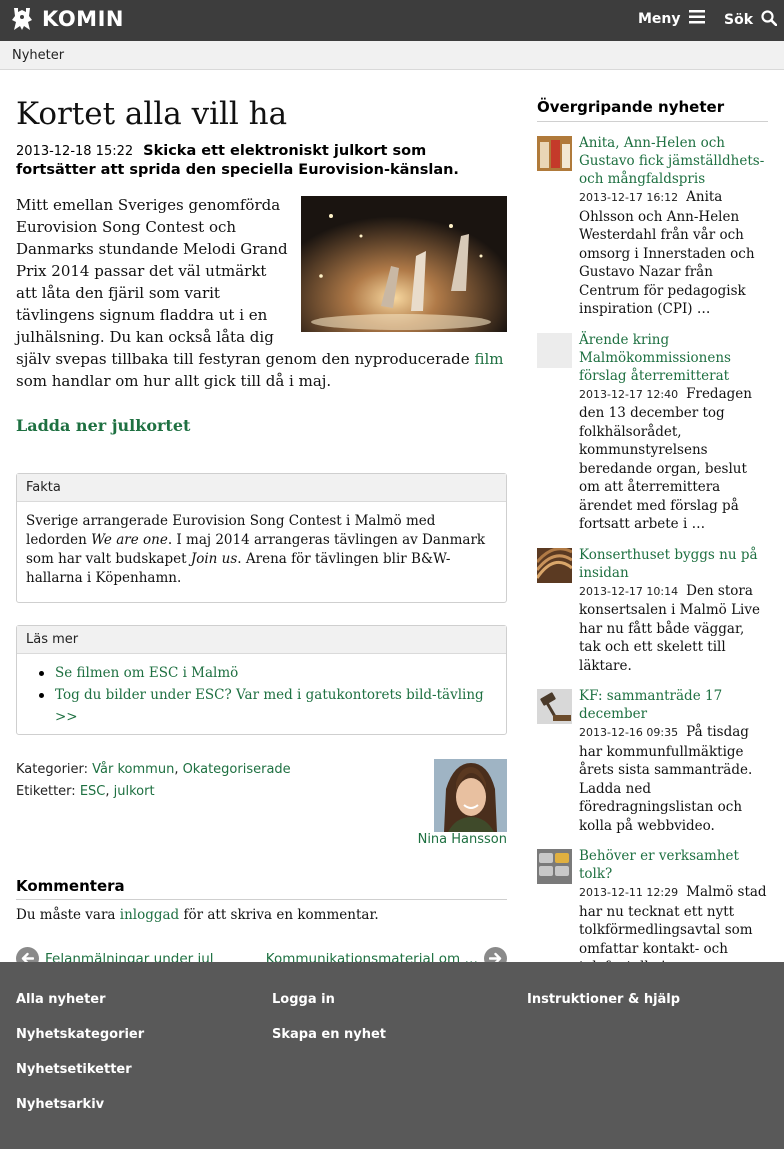 The width and height of the screenshot is (784, 1149). I want to click on download-card-link: Ladda ner julkortet, so click(261, 425).